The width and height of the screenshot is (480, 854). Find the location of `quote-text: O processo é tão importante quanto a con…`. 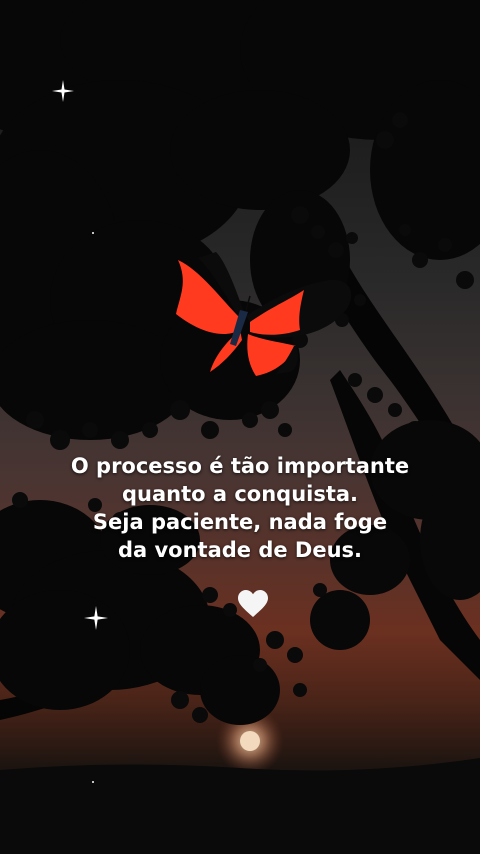

quote-text: O processo é tão importante quanto a con… is located at coordinates (240, 508).